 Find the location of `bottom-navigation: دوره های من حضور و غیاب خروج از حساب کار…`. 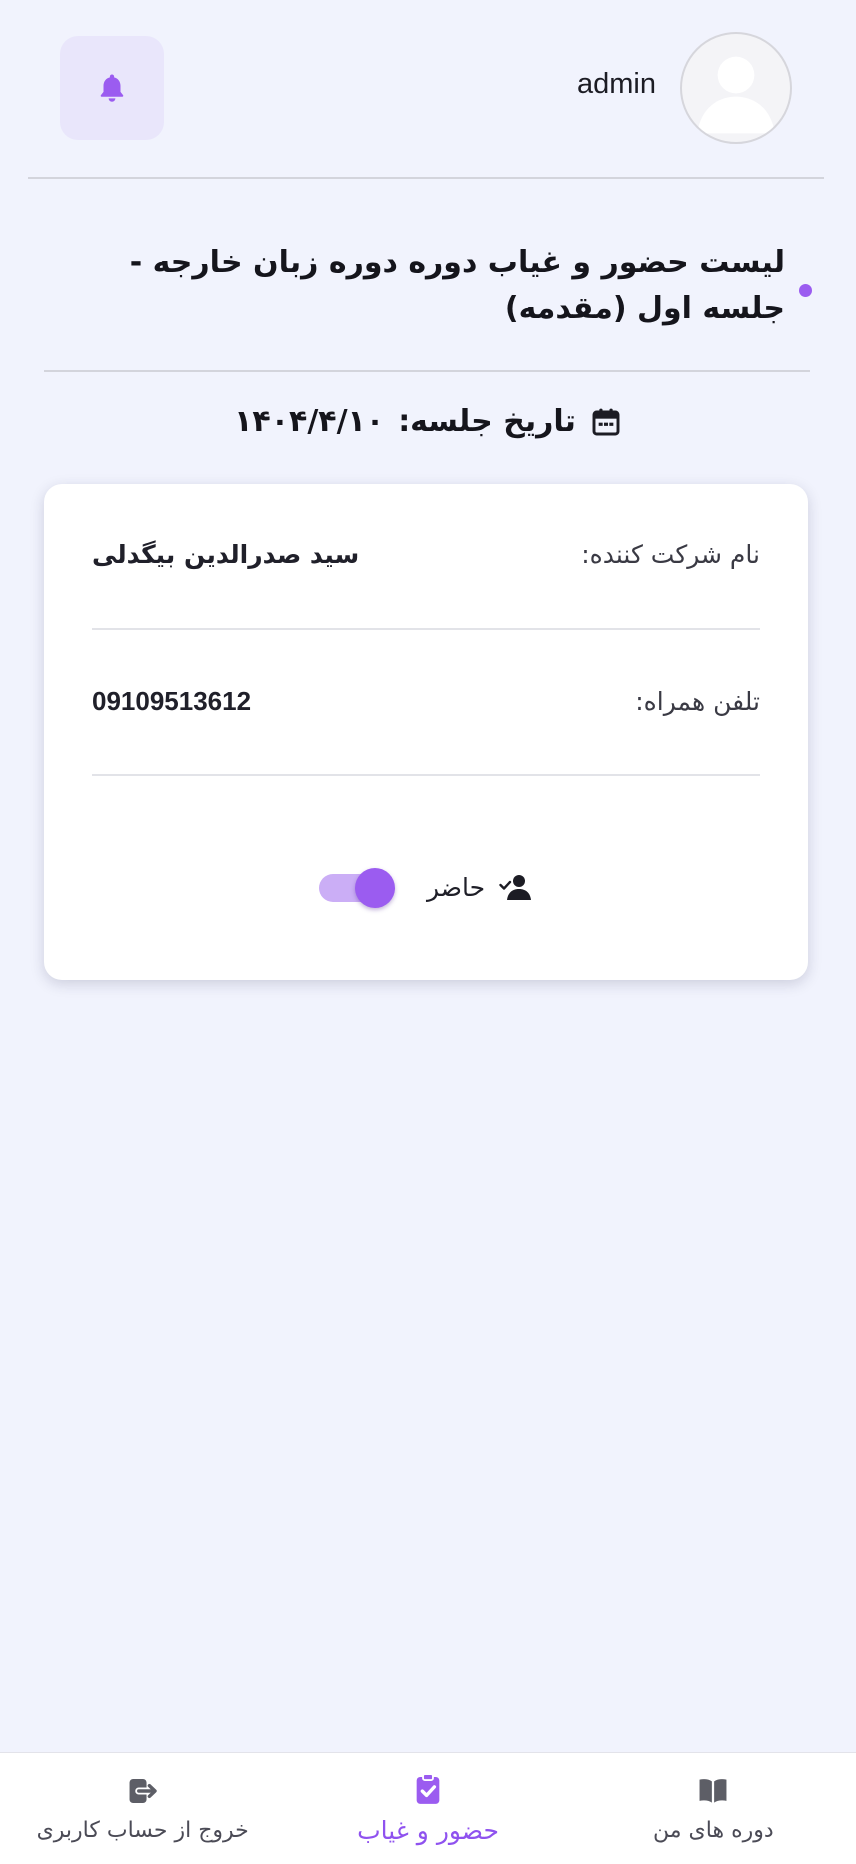

bottom-navigation: دوره های من حضور و غیاب خروج از حساب کار… is located at coordinates (428, 1808).